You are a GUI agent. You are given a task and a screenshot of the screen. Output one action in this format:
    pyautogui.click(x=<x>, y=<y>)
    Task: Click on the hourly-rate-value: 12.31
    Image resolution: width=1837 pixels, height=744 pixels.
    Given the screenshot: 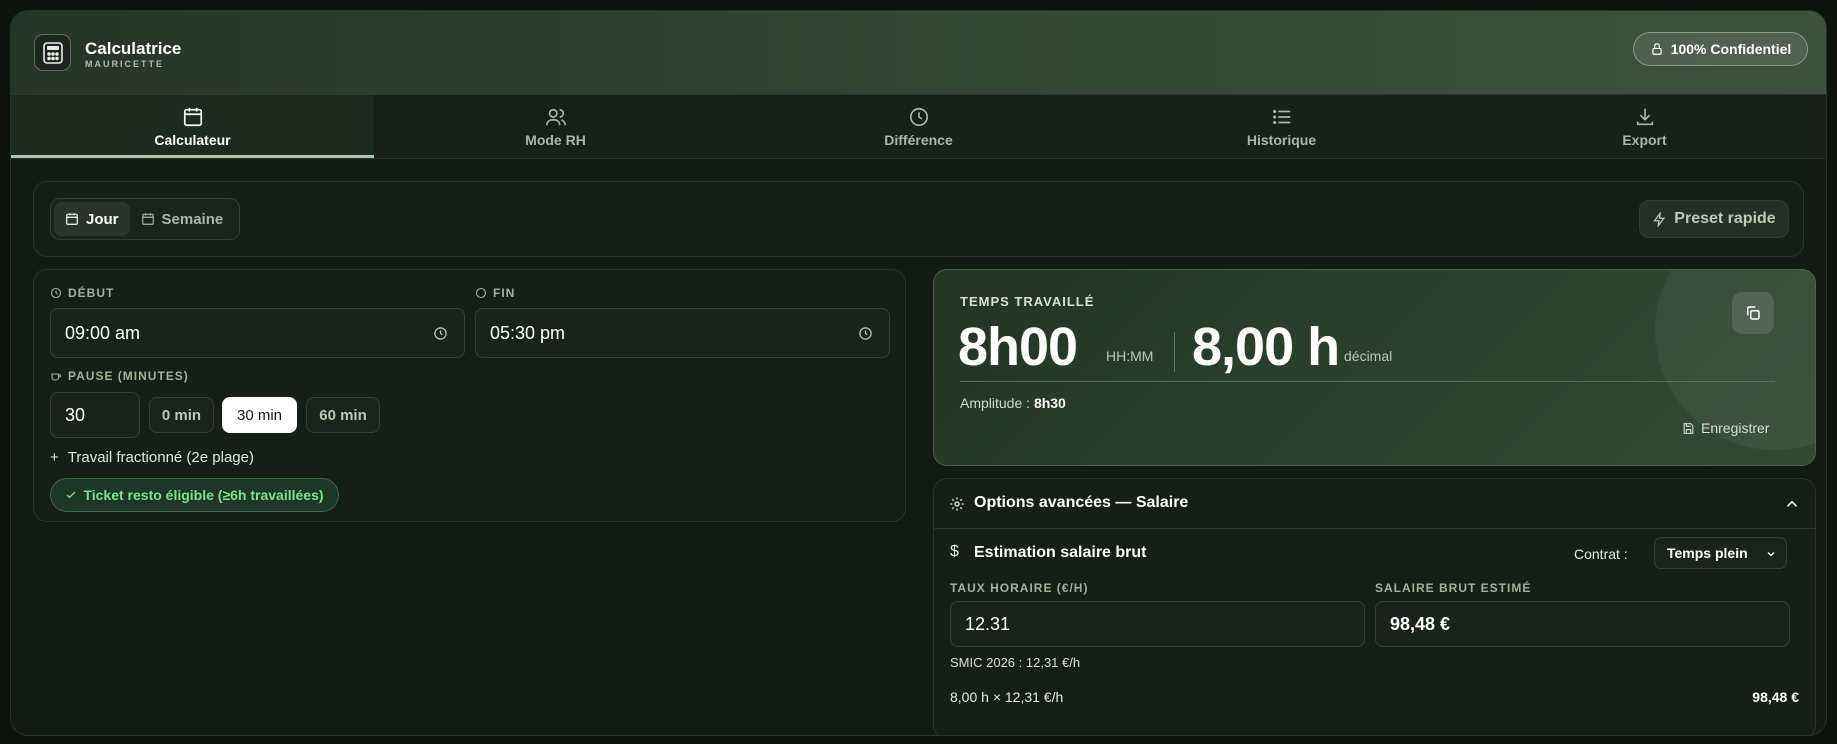 What is the action you would take?
    pyautogui.click(x=988, y=623)
    